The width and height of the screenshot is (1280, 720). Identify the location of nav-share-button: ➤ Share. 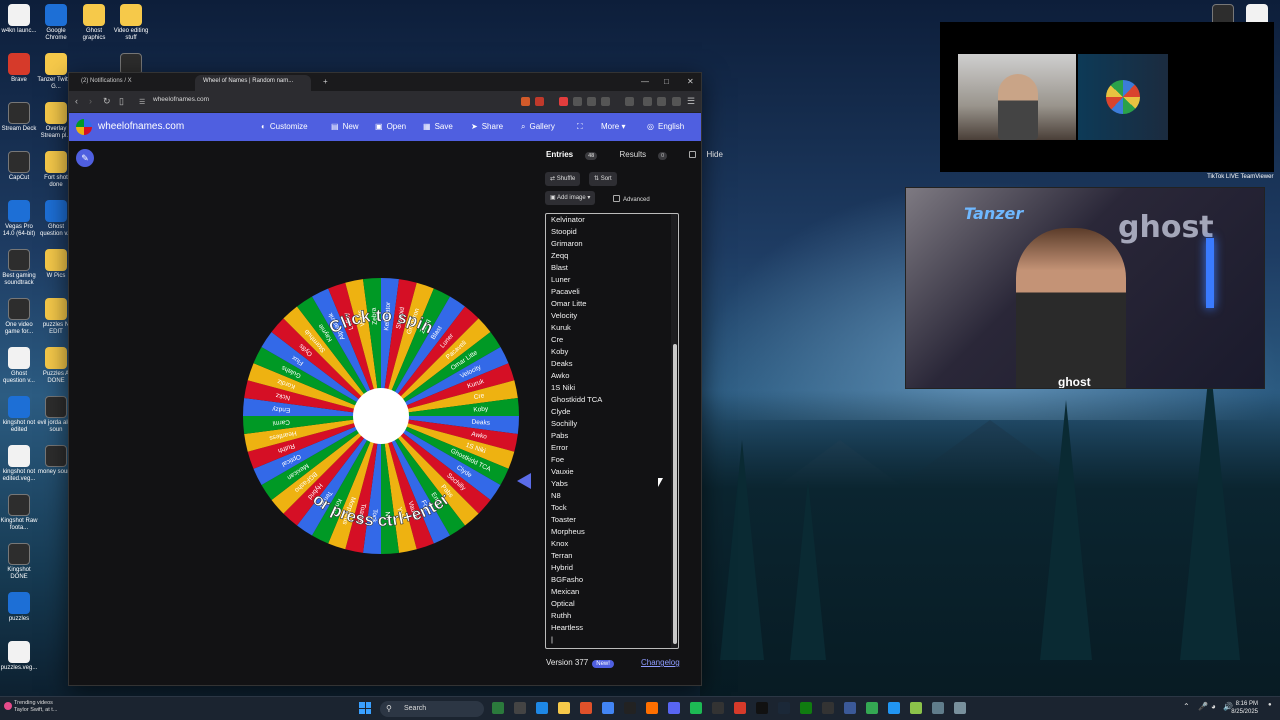
(487, 126).